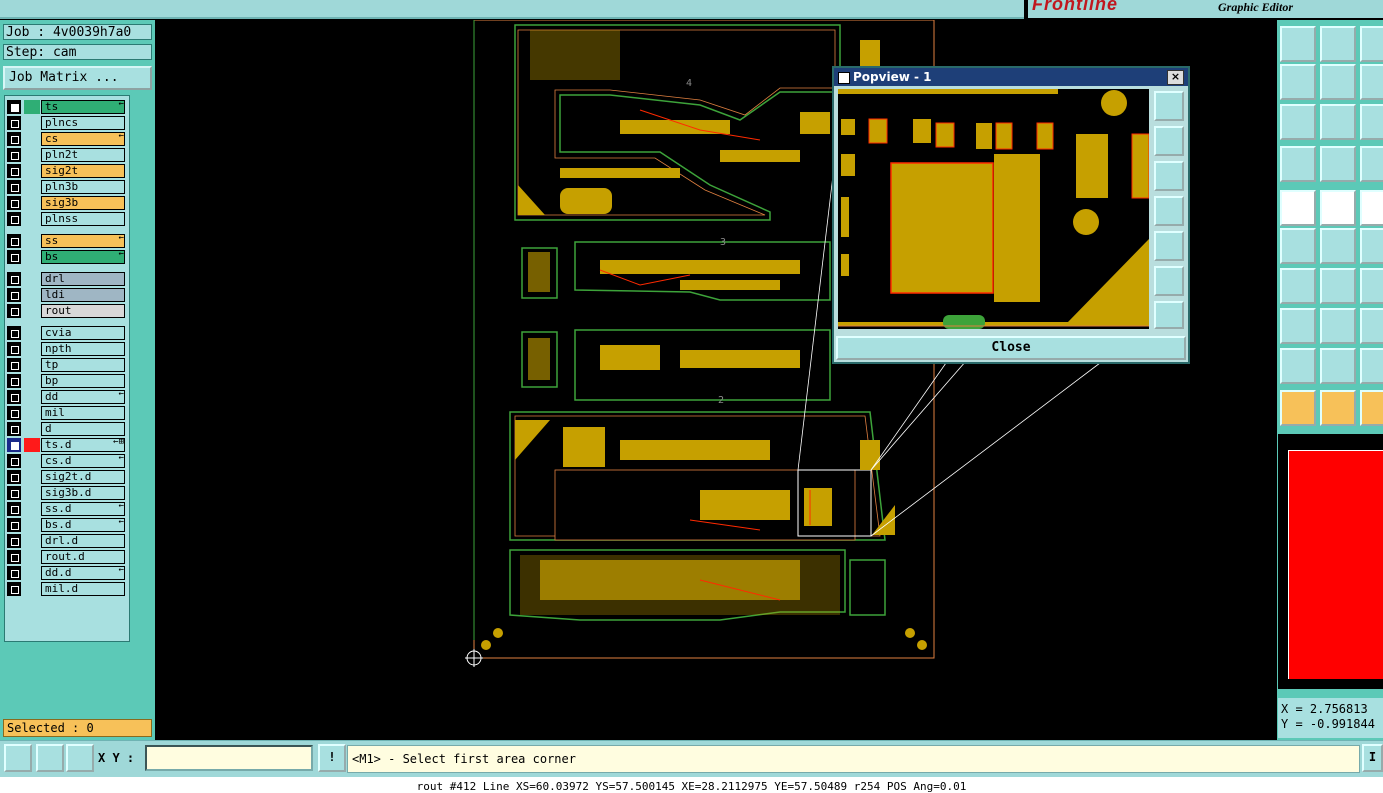  What do you see at coordinates (1169, 281) in the screenshot?
I see `popview-zoom-out-icon` at bounding box center [1169, 281].